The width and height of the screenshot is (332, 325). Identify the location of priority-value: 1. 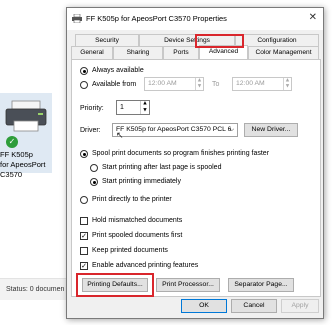
(122, 107).